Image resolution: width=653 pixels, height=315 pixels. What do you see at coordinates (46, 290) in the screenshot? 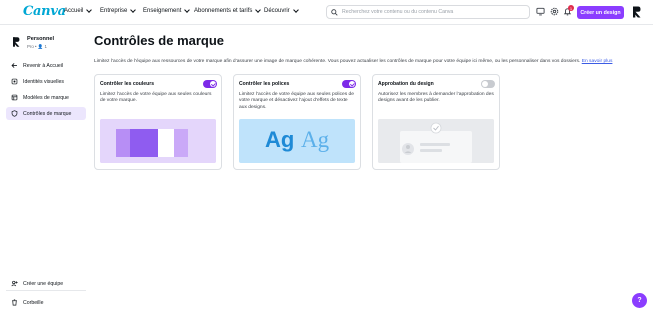
I see `sidebar-divider` at bounding box center [46, 290].